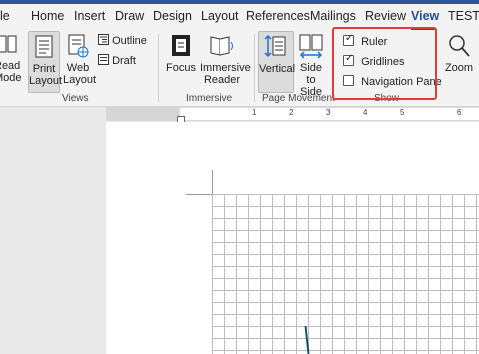 This screenshot has width=479, height=354. I want to click on tab-view: View, so click(425, 16).